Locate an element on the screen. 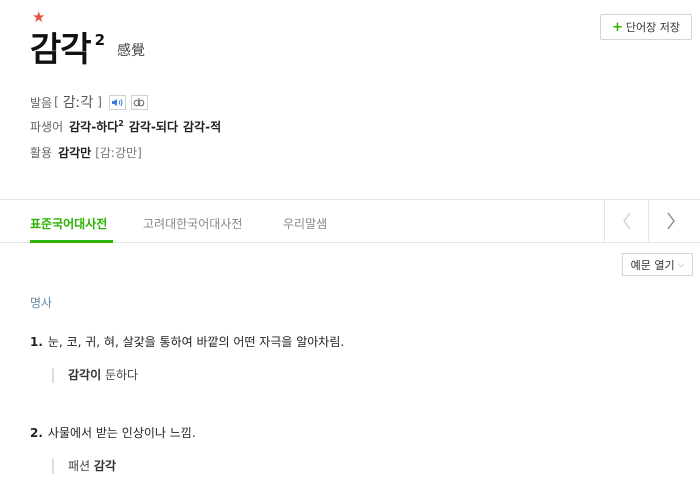 The height and width of the screenshot is (491, 700). derivatives-label: 파생어 is located at coordinates (47, 127).